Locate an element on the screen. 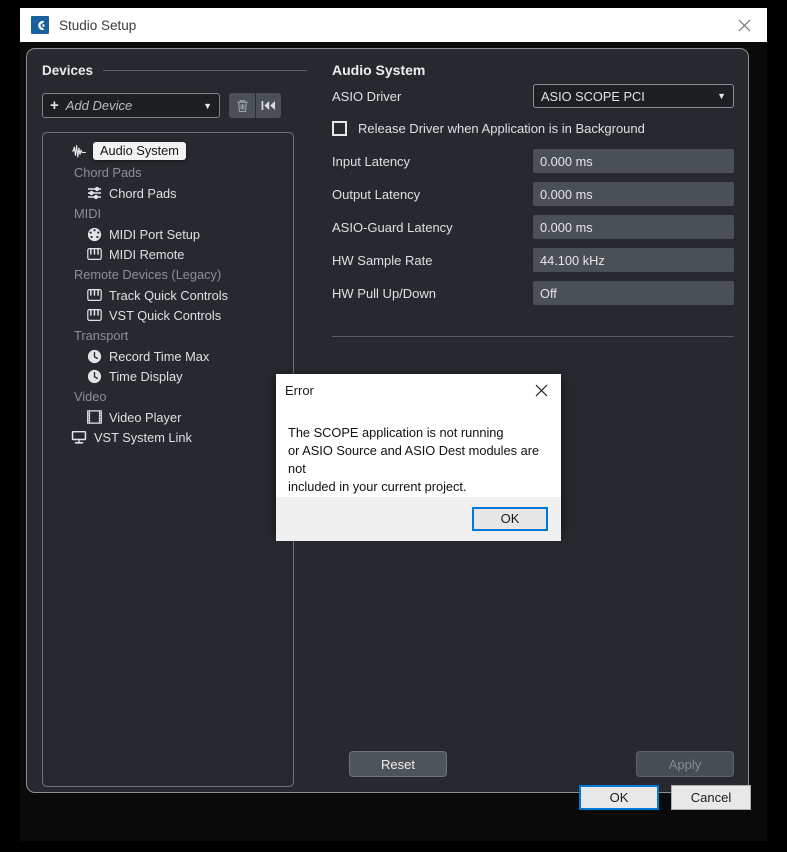  title-bar: Studio Setup is located at coordinates (393, 25).